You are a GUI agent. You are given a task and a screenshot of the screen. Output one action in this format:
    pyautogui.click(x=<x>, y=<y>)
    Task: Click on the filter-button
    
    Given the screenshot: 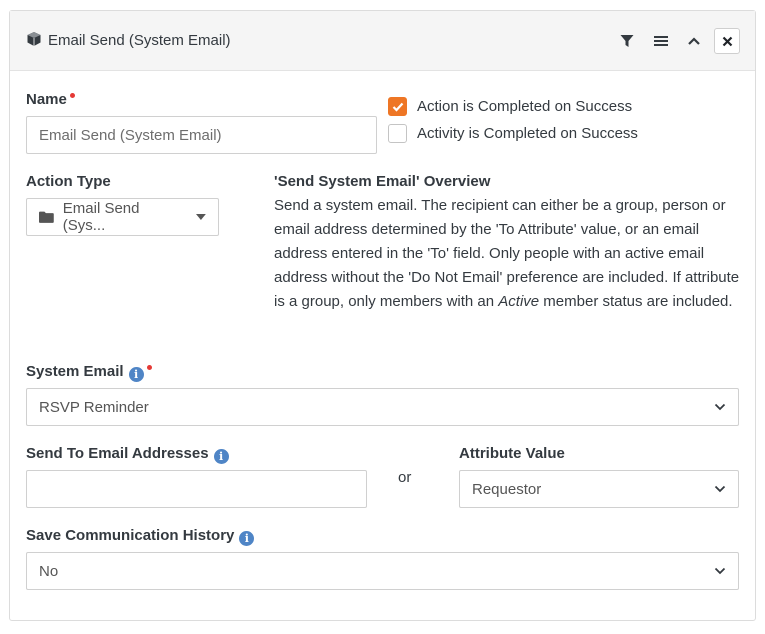 What is the action you would take?
    pyautogui.click(x=627, y=41)
    